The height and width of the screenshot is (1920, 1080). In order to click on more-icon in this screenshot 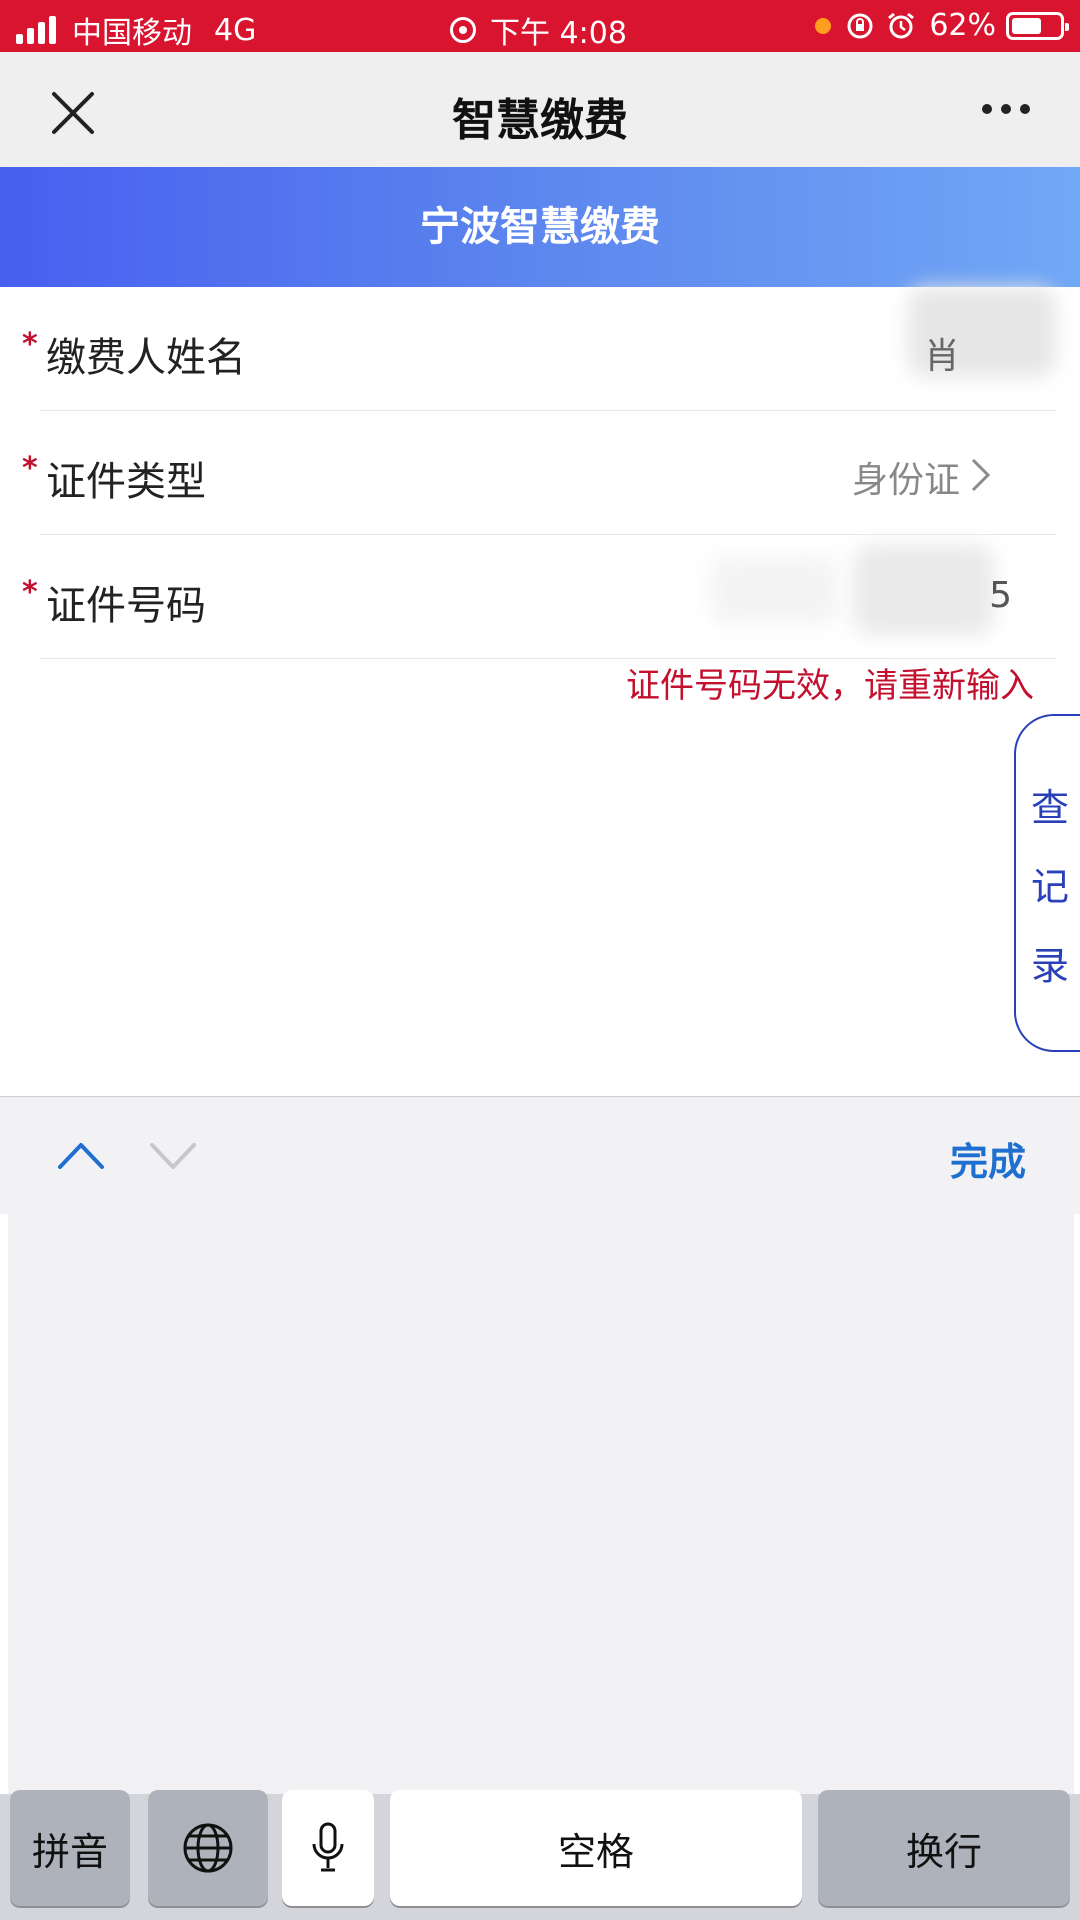, I will do `click(1001, 109)`.